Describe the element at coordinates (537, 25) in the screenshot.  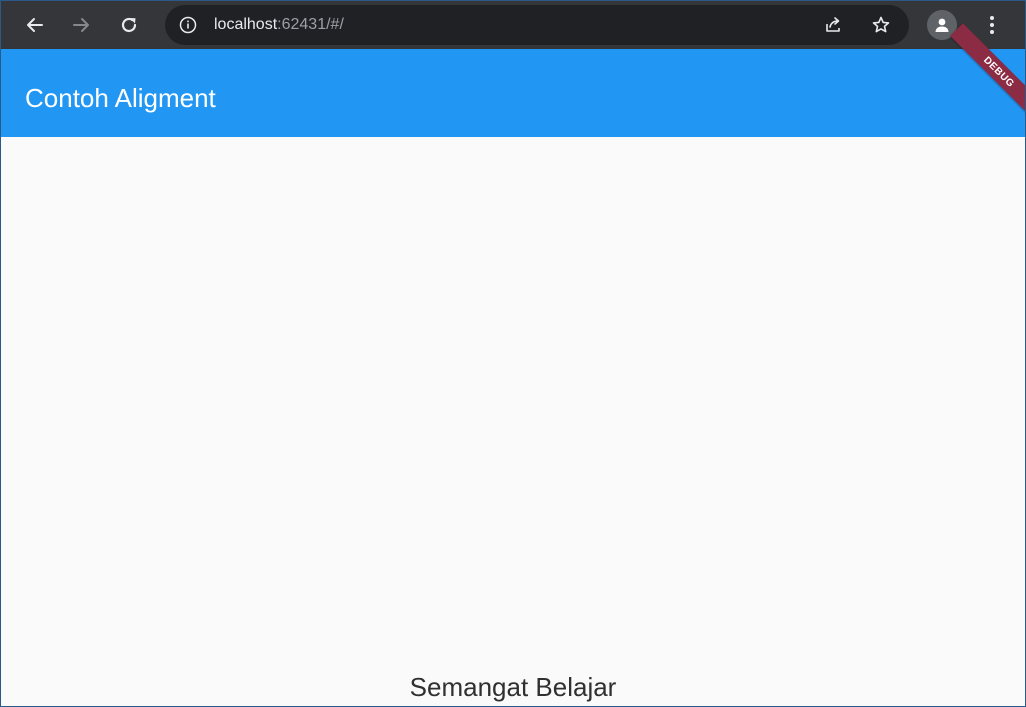
I see `address-bar: localhost:62431/#/` at that location.